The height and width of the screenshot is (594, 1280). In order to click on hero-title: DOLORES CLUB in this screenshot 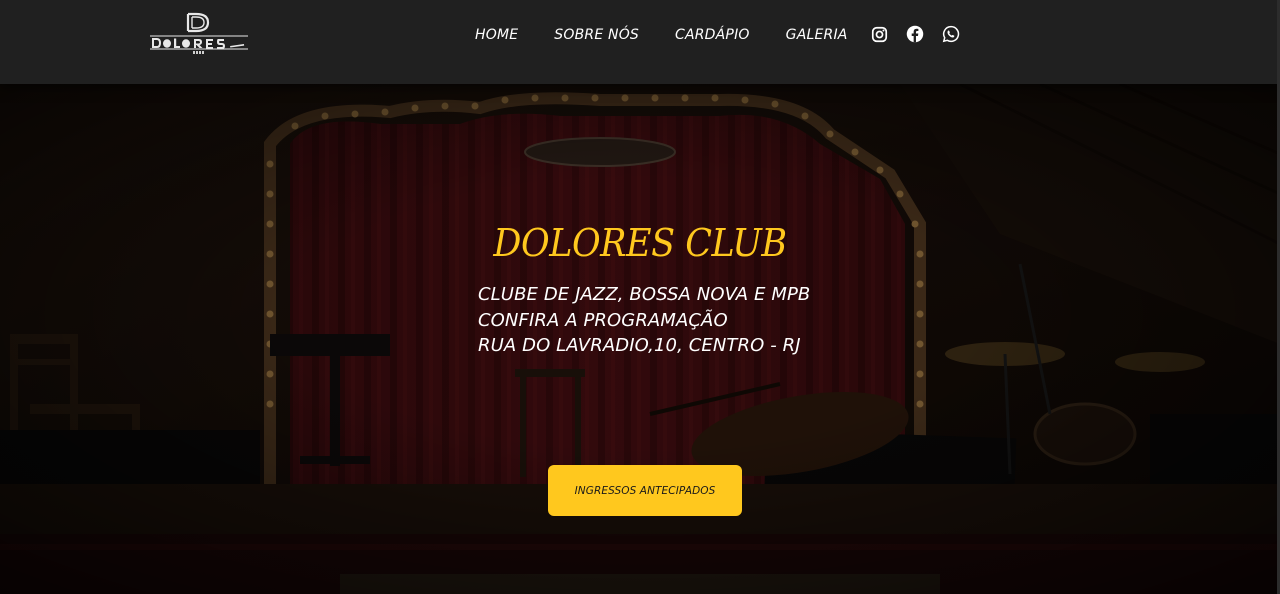, I will do `click(640, 243)`.